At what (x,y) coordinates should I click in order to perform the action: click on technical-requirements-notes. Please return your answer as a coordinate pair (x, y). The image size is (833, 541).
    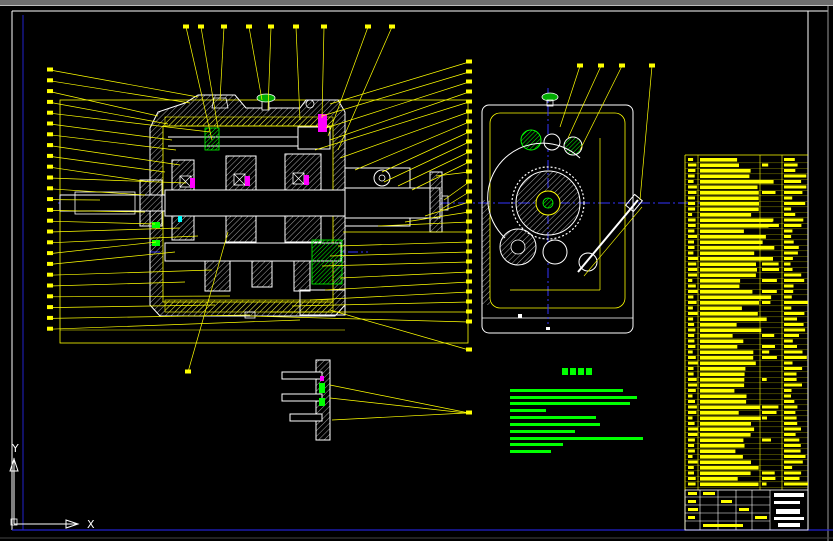
    Looking at the image, I should click on (576, 410).